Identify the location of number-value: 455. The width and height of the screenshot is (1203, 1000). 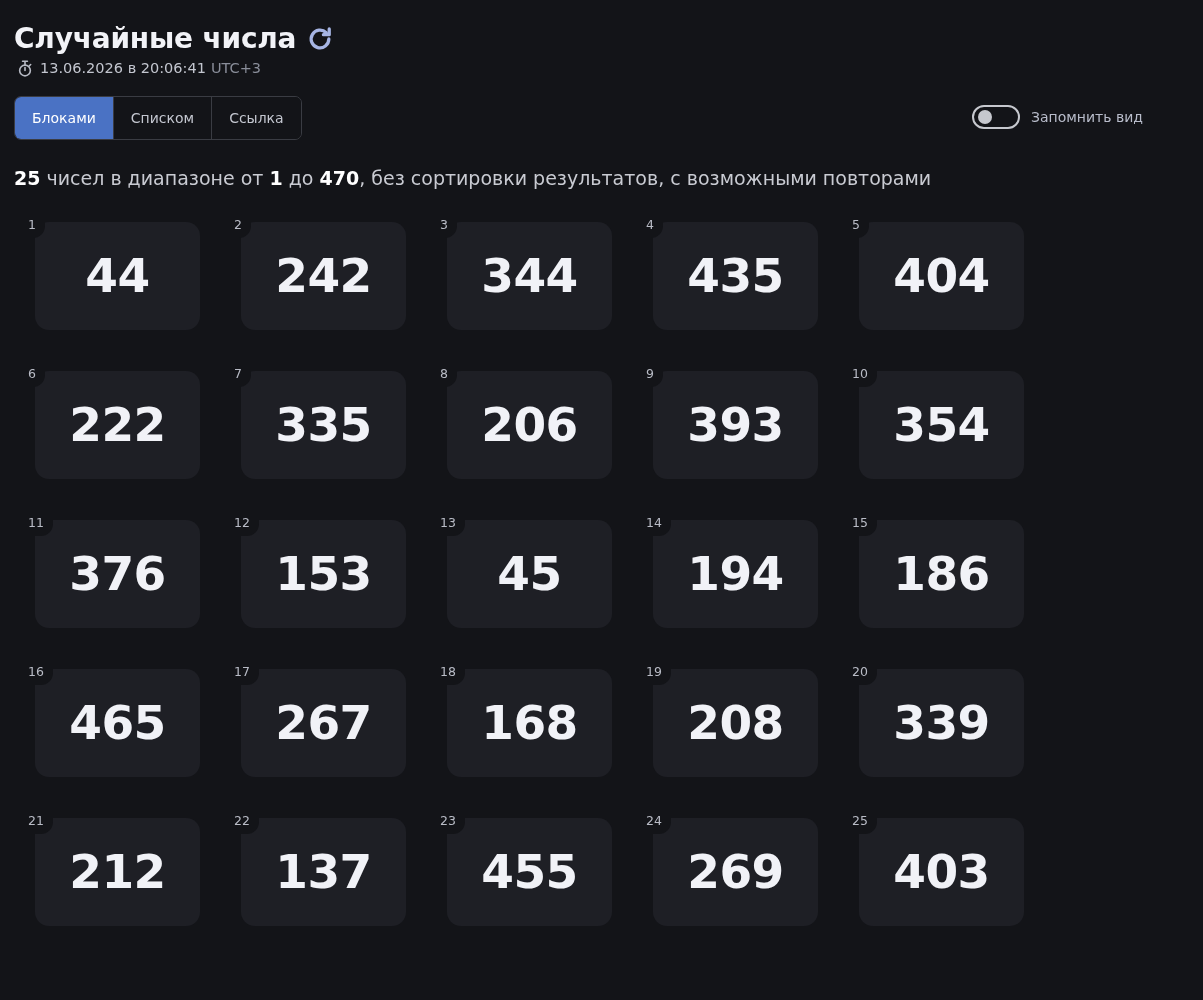
(529, 872).